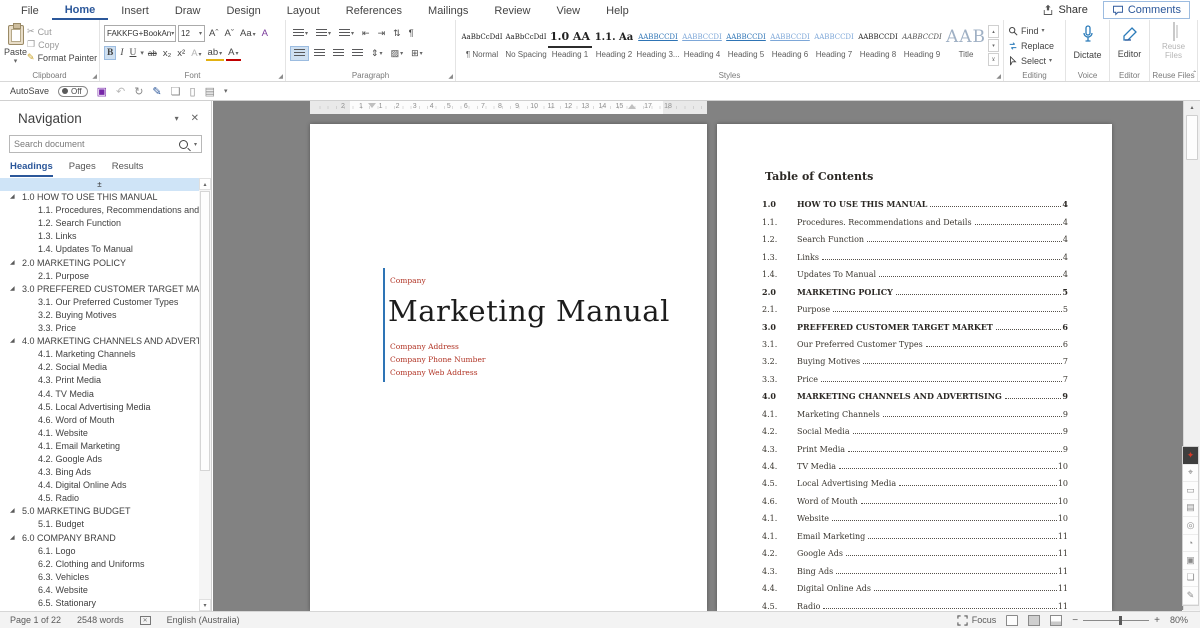 This screenshot has width=1200, height=628. Describe the element at coordinates (214, 33) in the screenshot. I see `grow-font-button: Aˆ` at that location.